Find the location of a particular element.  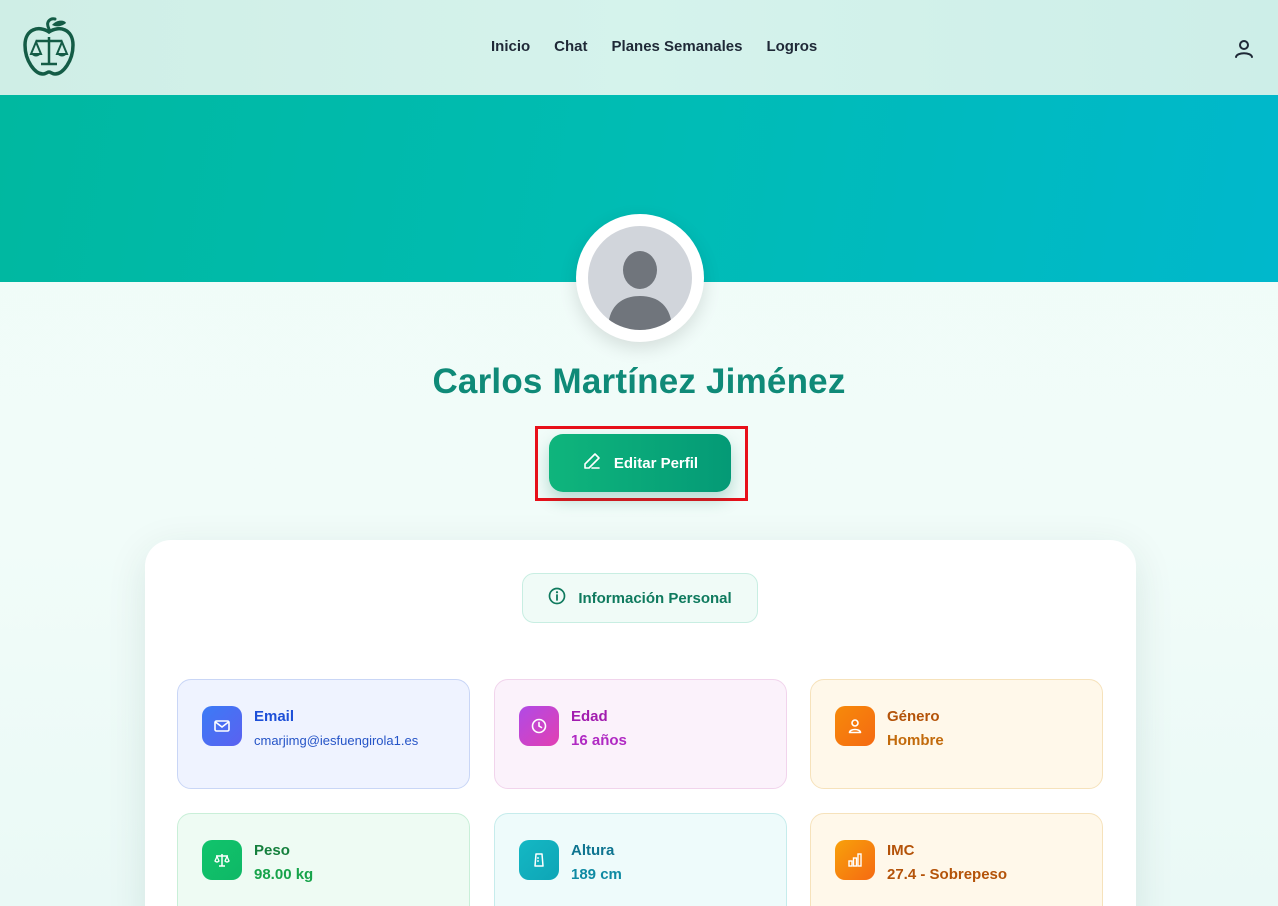

age-label: Edad is located at coordinates (589, 716).